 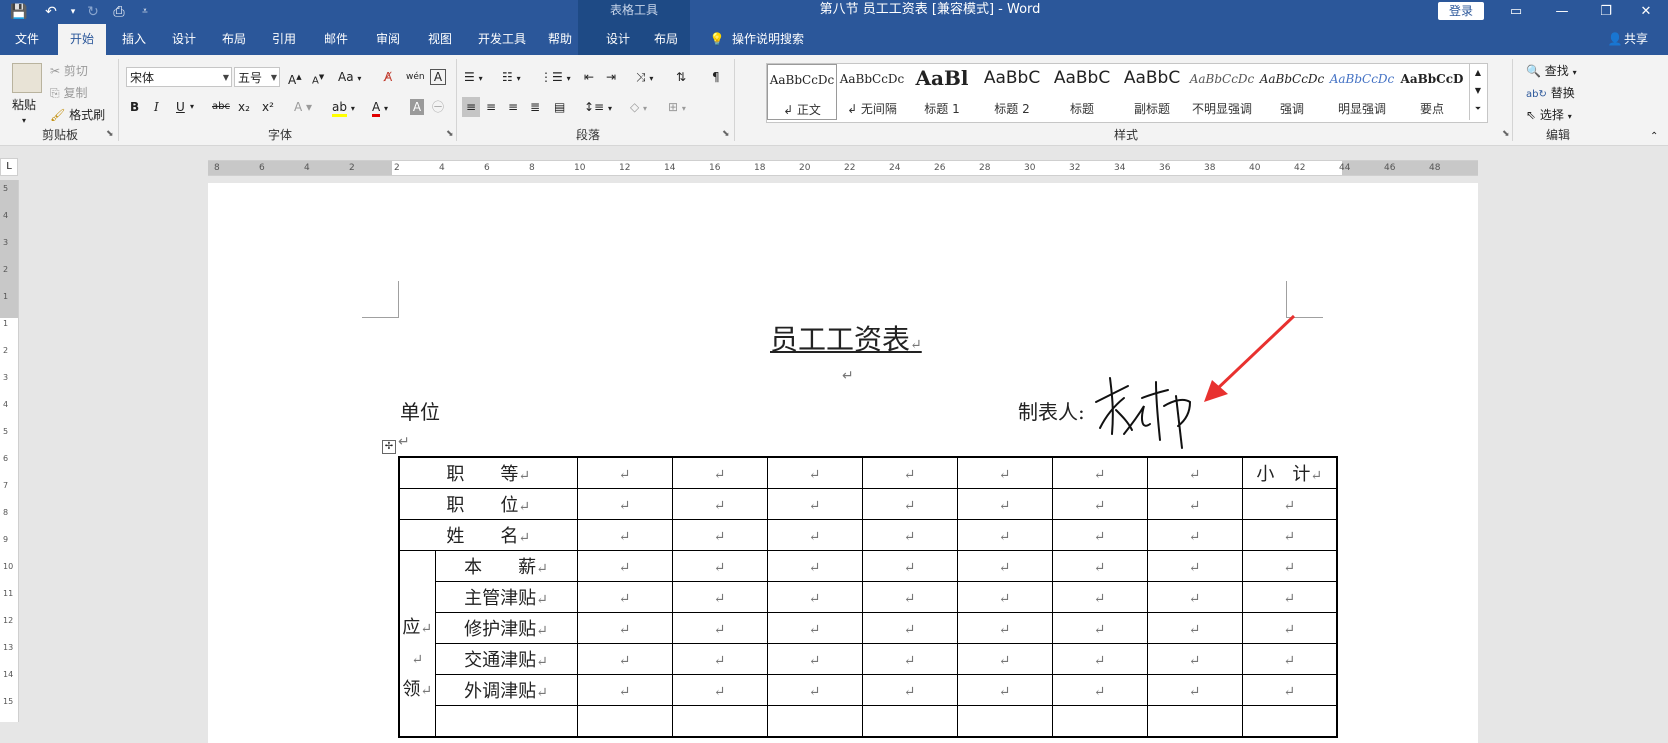 I want to click on font-launcher-icon: ⬊, so click(x=450, y=134).